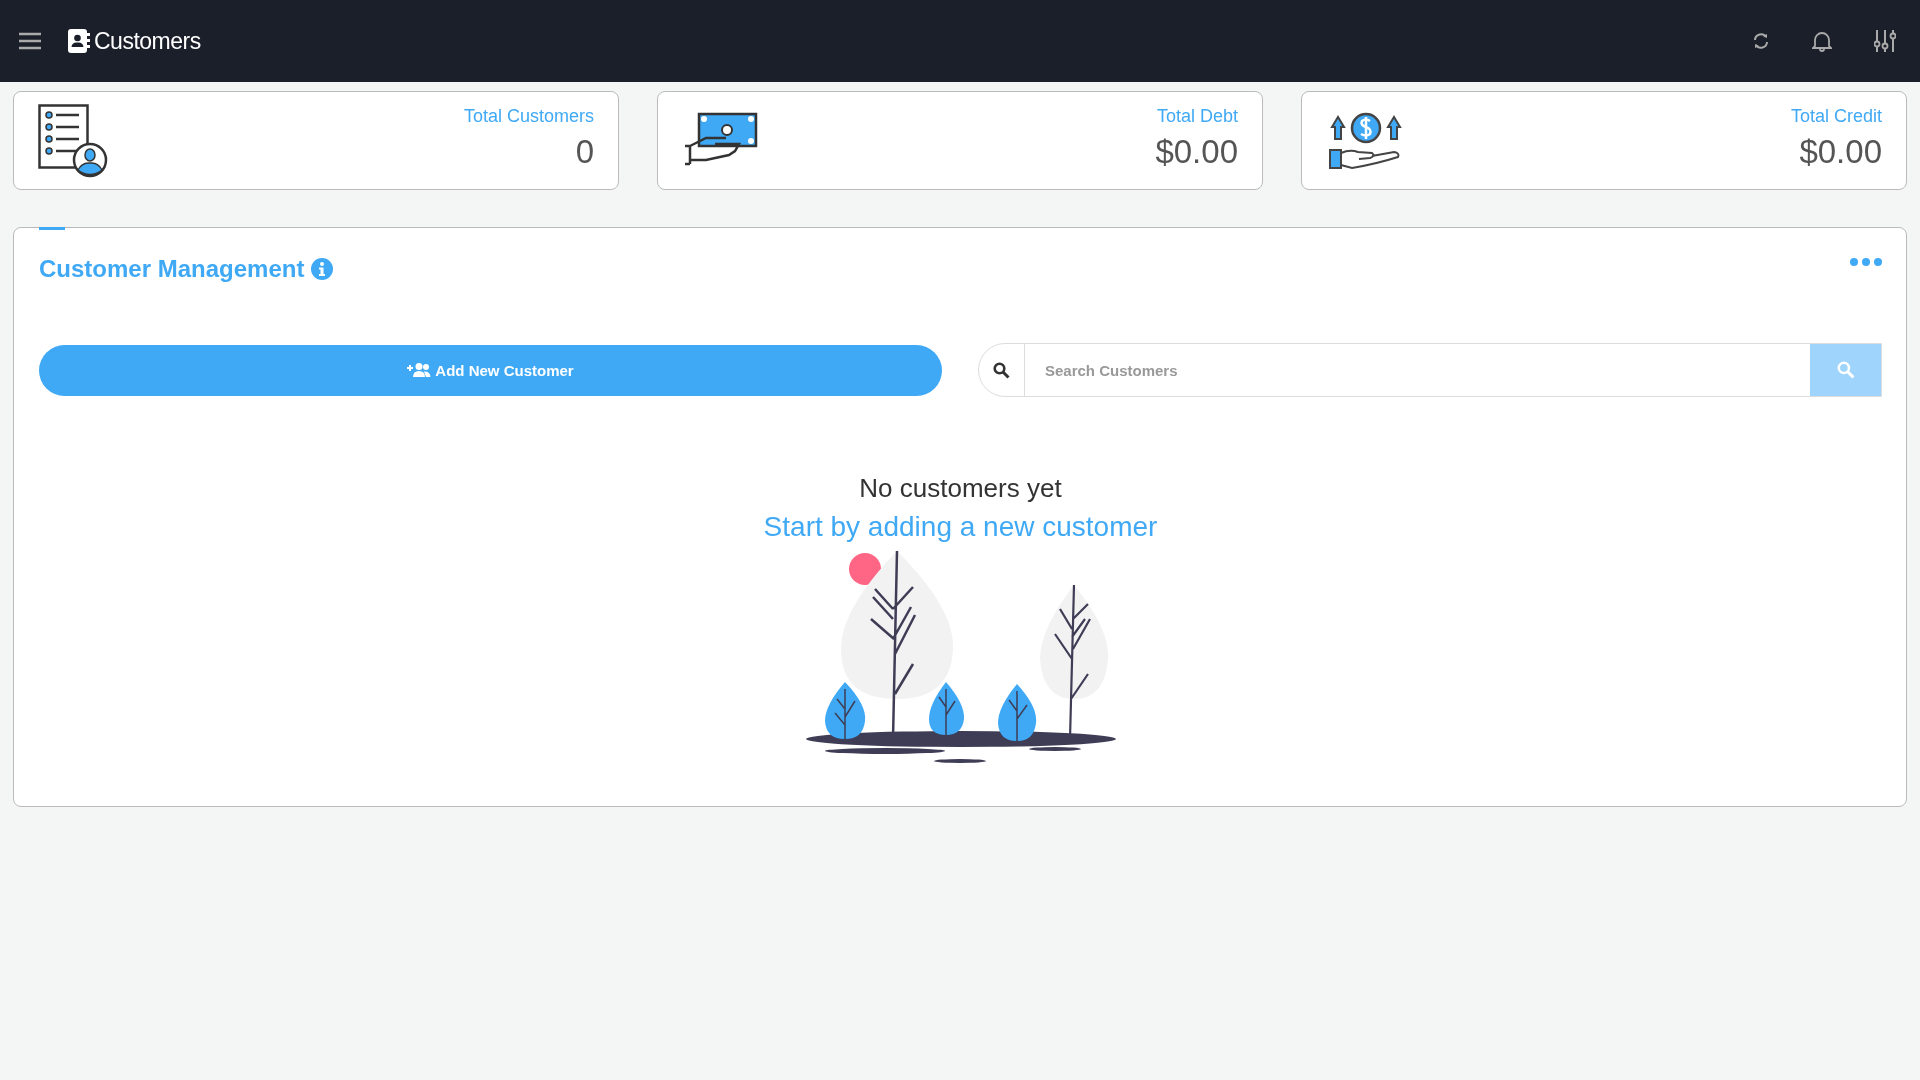  Describe the element at coordinates (1866, 262) in the screenshot. I see `more-options-icon` at that location.